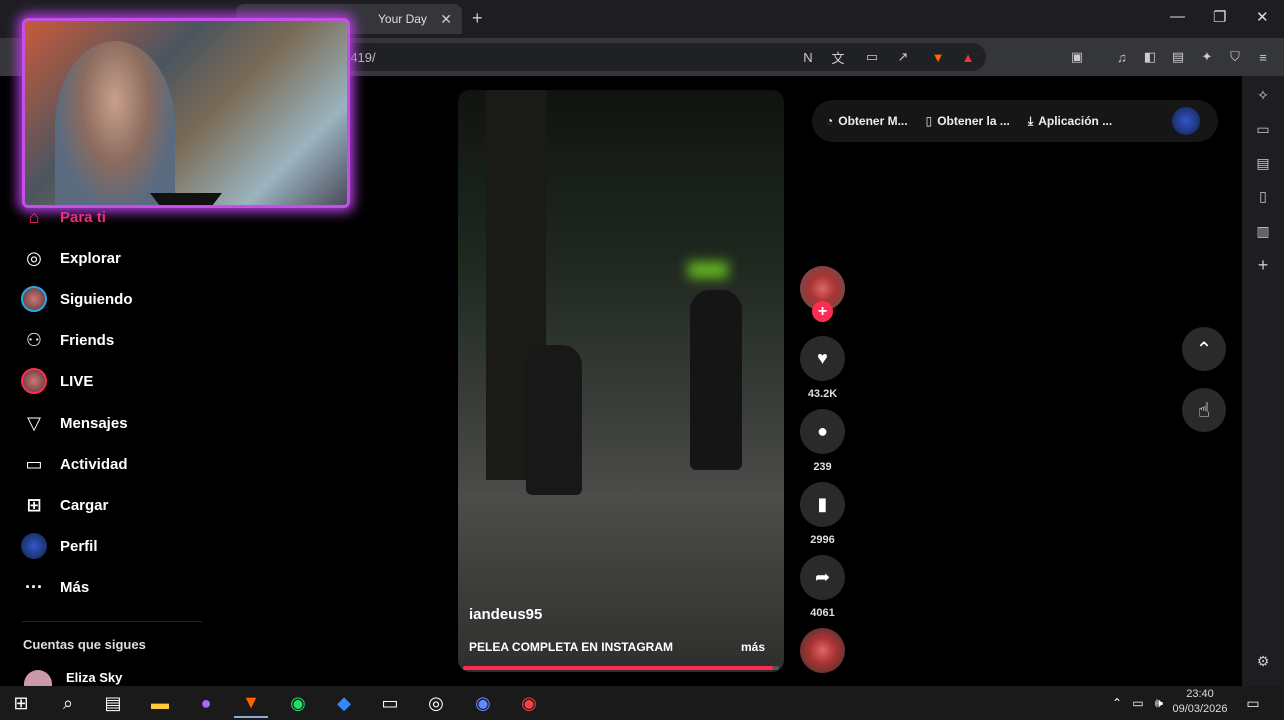 The image size is (1284, 720). I want to click on file-explorer-icon: ▬, so click(160, 703).